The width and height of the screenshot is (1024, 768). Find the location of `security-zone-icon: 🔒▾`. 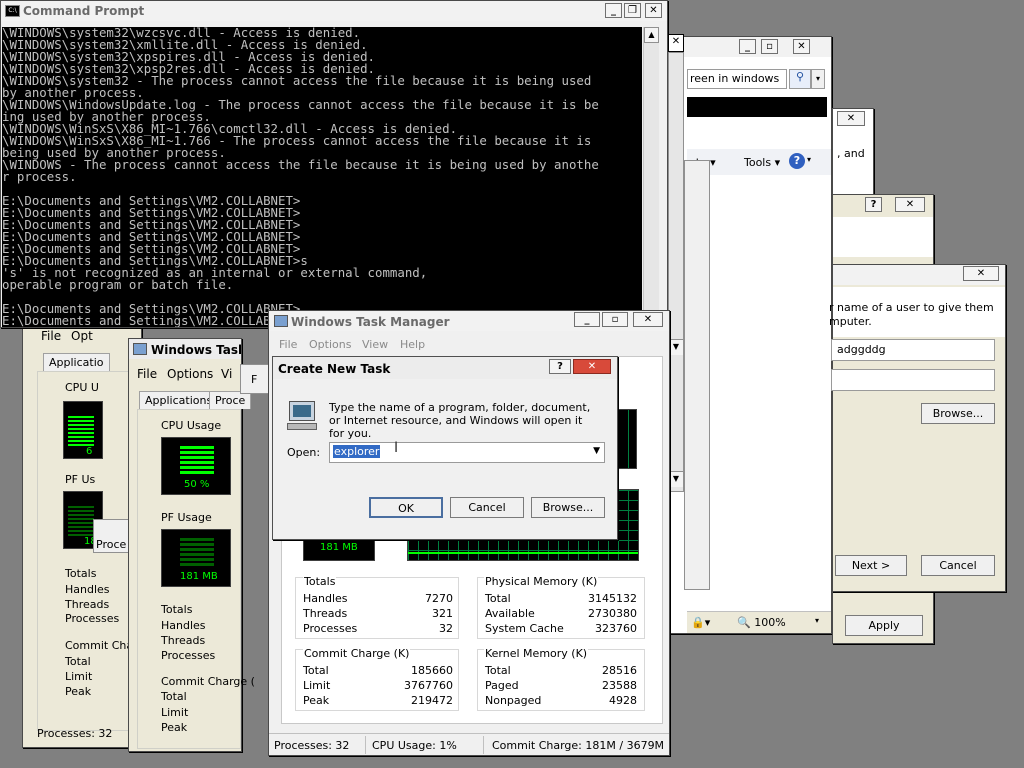

security-zone-icon: 🔒▾ is located at coordinates (700, 622).